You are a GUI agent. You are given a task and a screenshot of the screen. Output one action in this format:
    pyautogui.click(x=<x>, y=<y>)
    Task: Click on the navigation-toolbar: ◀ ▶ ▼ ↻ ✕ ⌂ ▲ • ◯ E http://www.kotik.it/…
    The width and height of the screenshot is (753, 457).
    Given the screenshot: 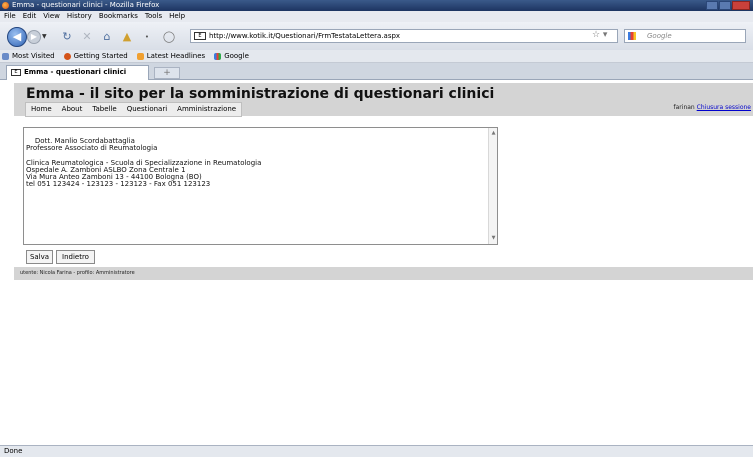 What is the action you would take?
    pyautogui.click(x=376, y=36)
    